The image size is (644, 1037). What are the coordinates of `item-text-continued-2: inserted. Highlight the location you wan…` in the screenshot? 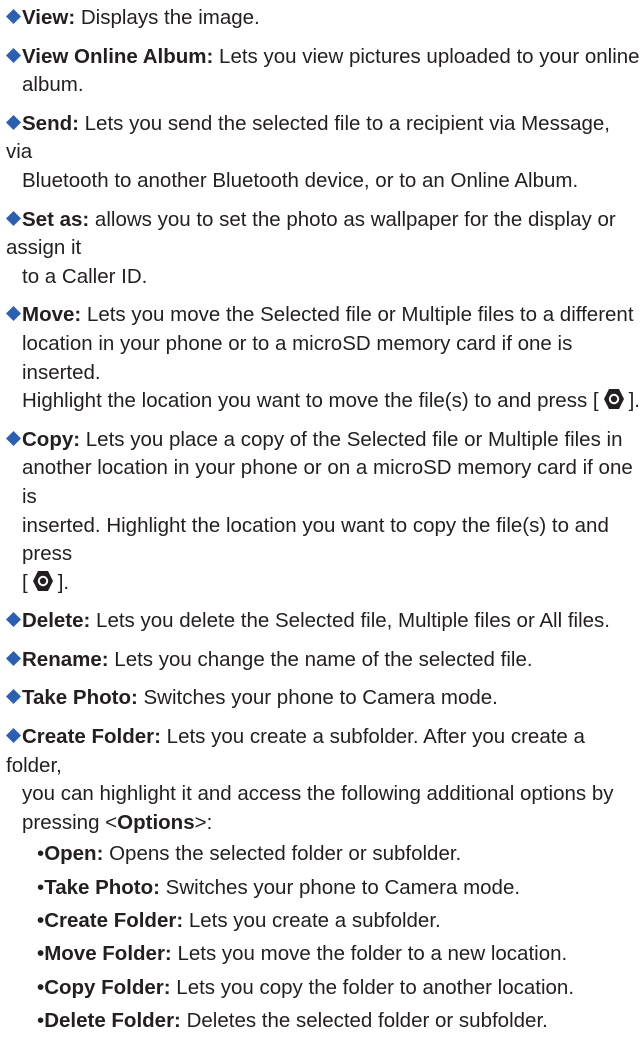 It's located at (315, 539).